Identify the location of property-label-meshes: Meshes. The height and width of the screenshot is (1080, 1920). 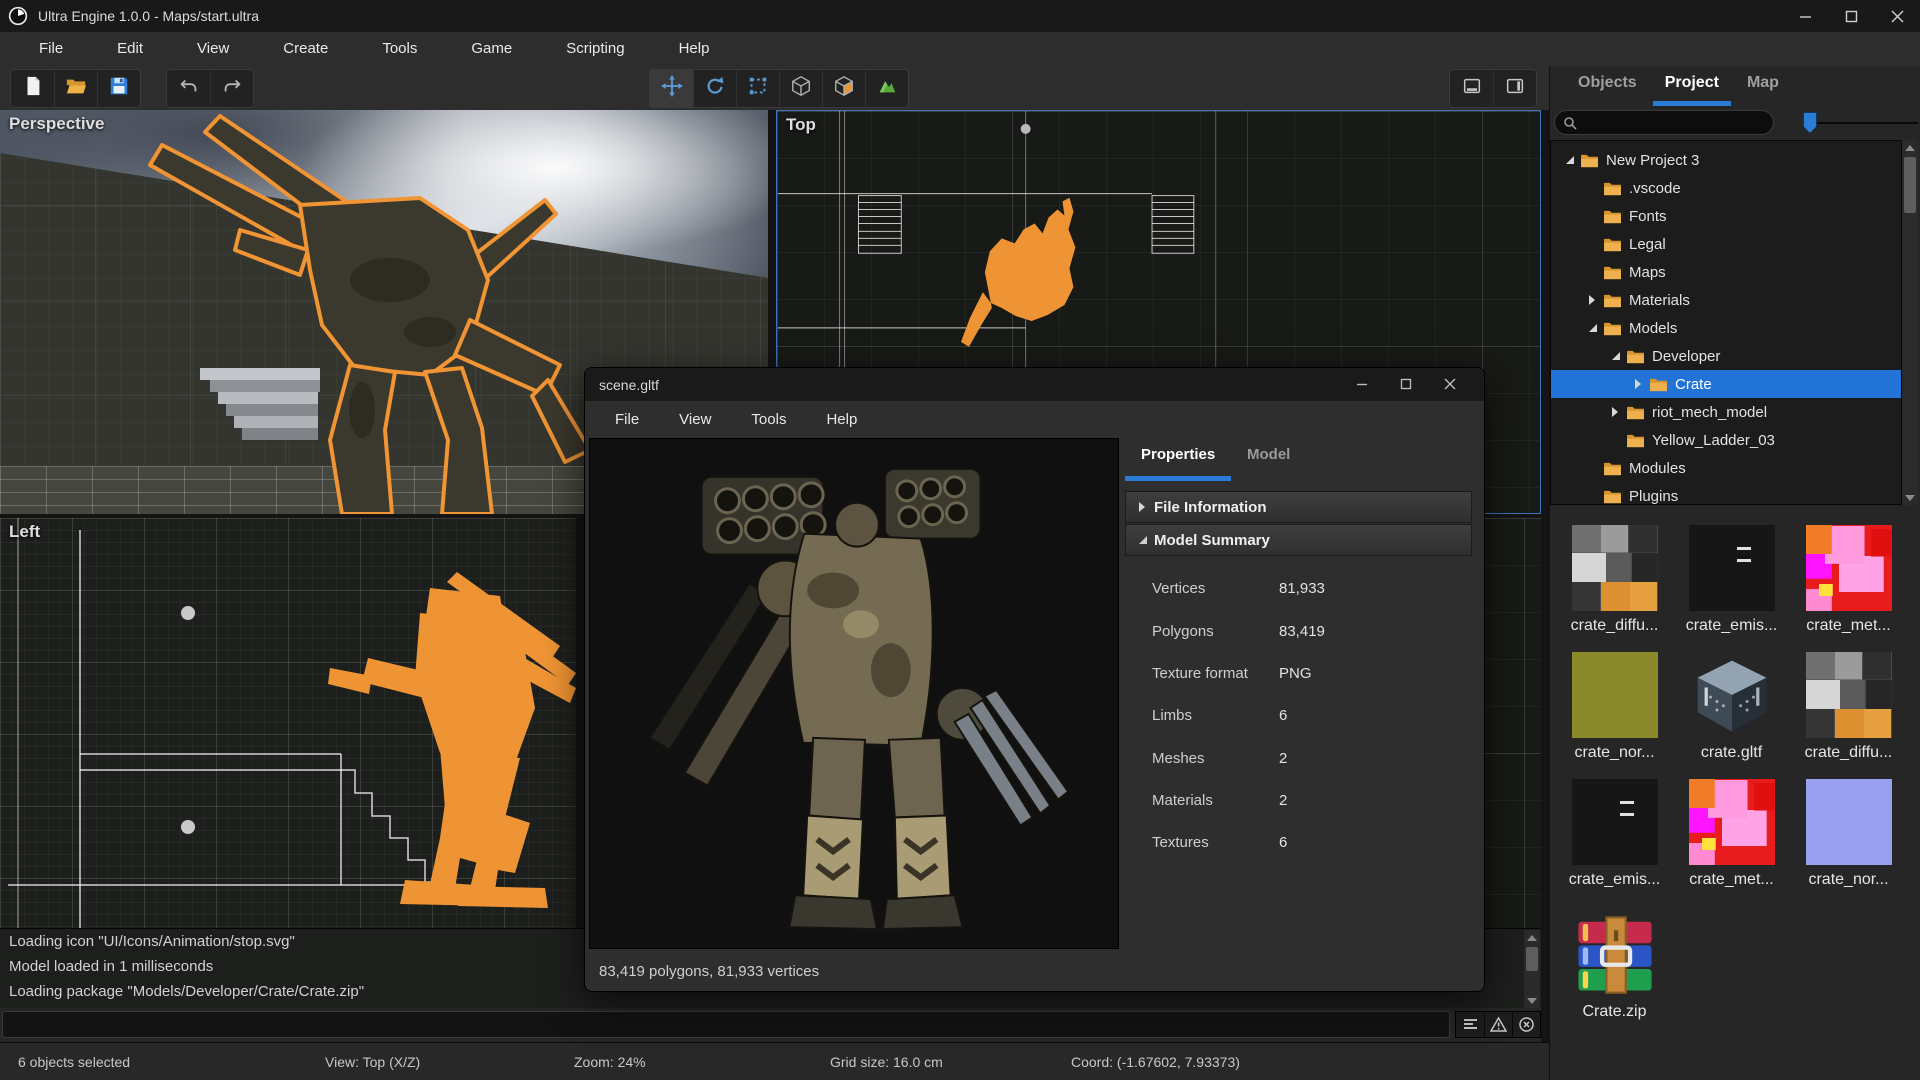
(1178, 758).